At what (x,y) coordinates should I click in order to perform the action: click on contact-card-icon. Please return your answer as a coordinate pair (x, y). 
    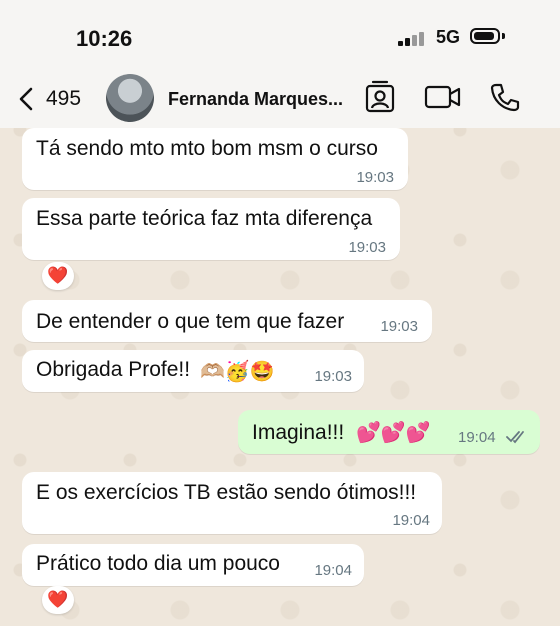
    Looking at the image, I should click on (380, 97).